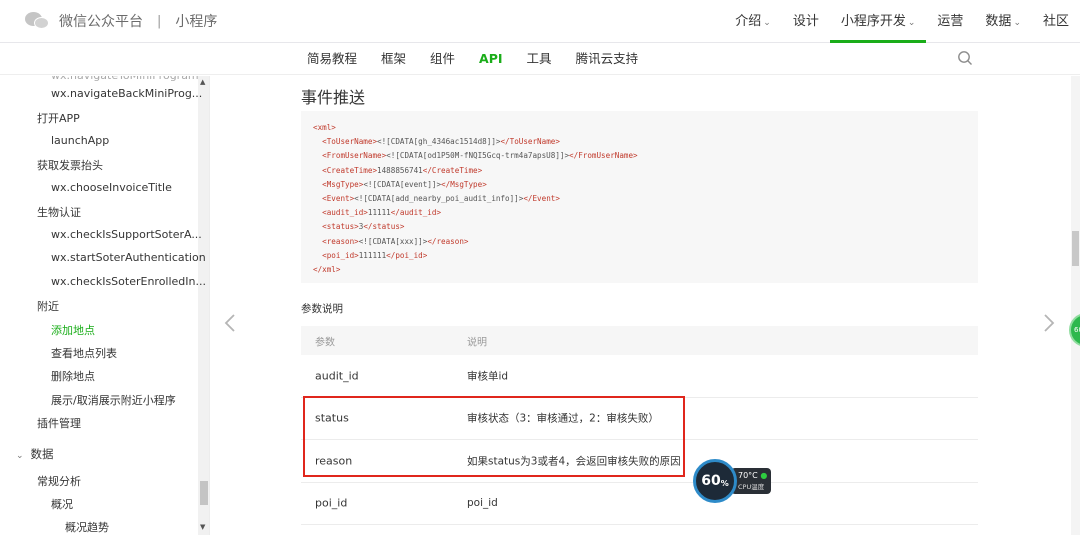 This screenshot has height=535, width=1080. Describe the element at coordinates (402, 184) in the screenshot. I see `code-text: <![CDATA[event]]>` at that location.